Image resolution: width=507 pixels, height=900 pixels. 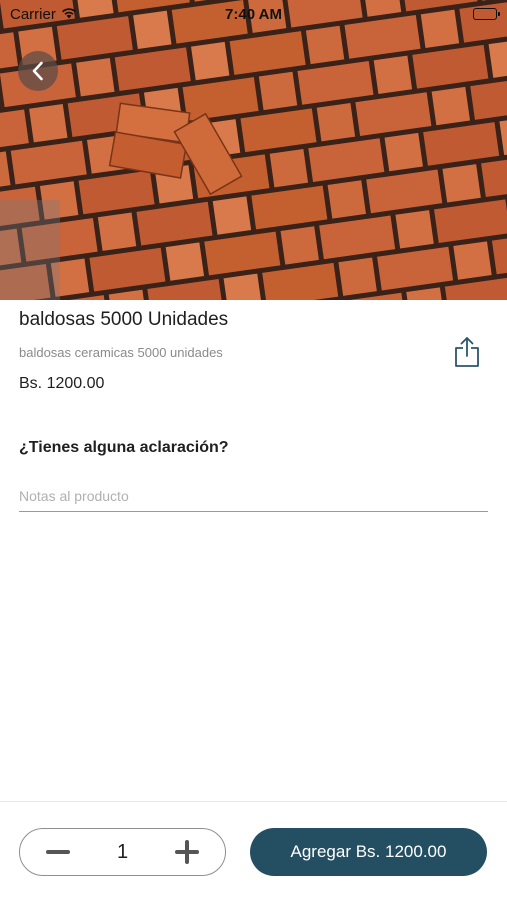 I want to click on bottom-bar: 1 Agregar Bs. 1200.00, so click(x=253, y=850).